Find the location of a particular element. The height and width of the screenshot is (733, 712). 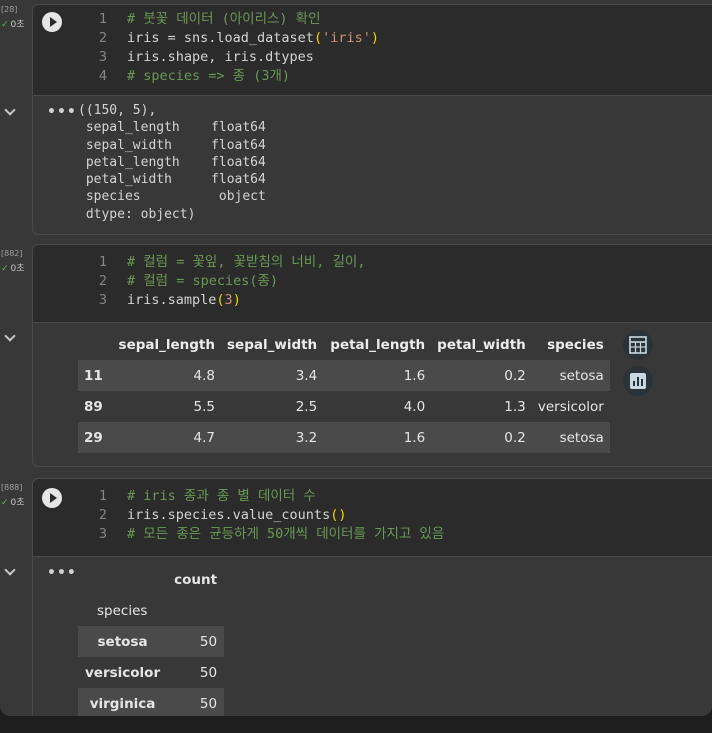

table-cell: 4.8 is located at coordinates (166, 375).